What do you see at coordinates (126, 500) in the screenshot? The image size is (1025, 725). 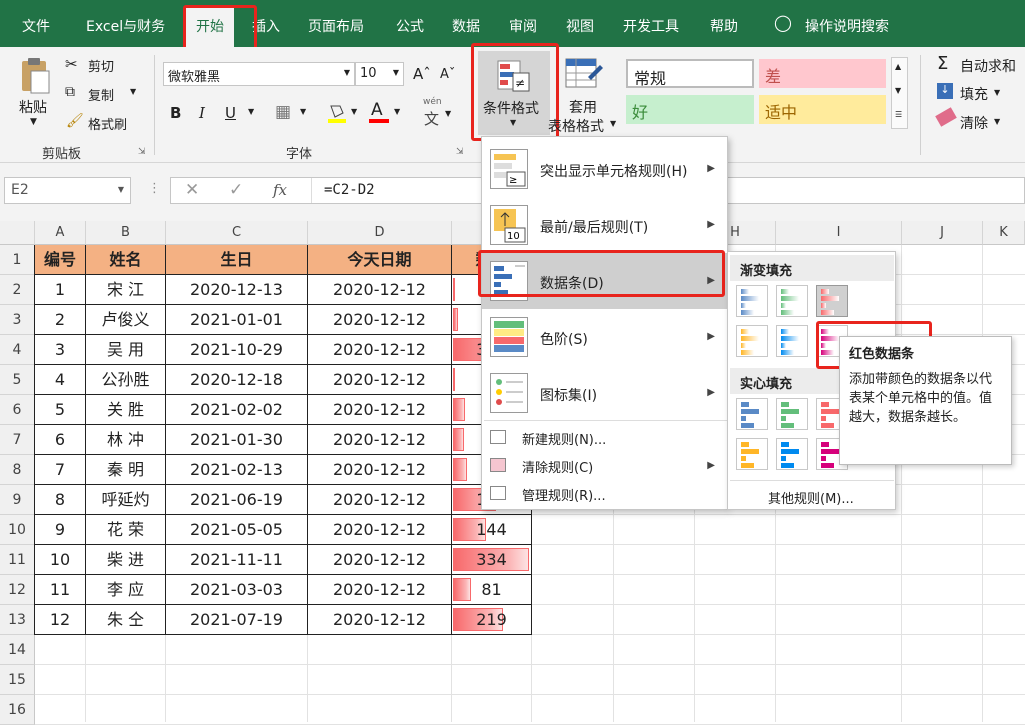 I see `table-cell: 呼延灼` at bounding box center [126, 500].